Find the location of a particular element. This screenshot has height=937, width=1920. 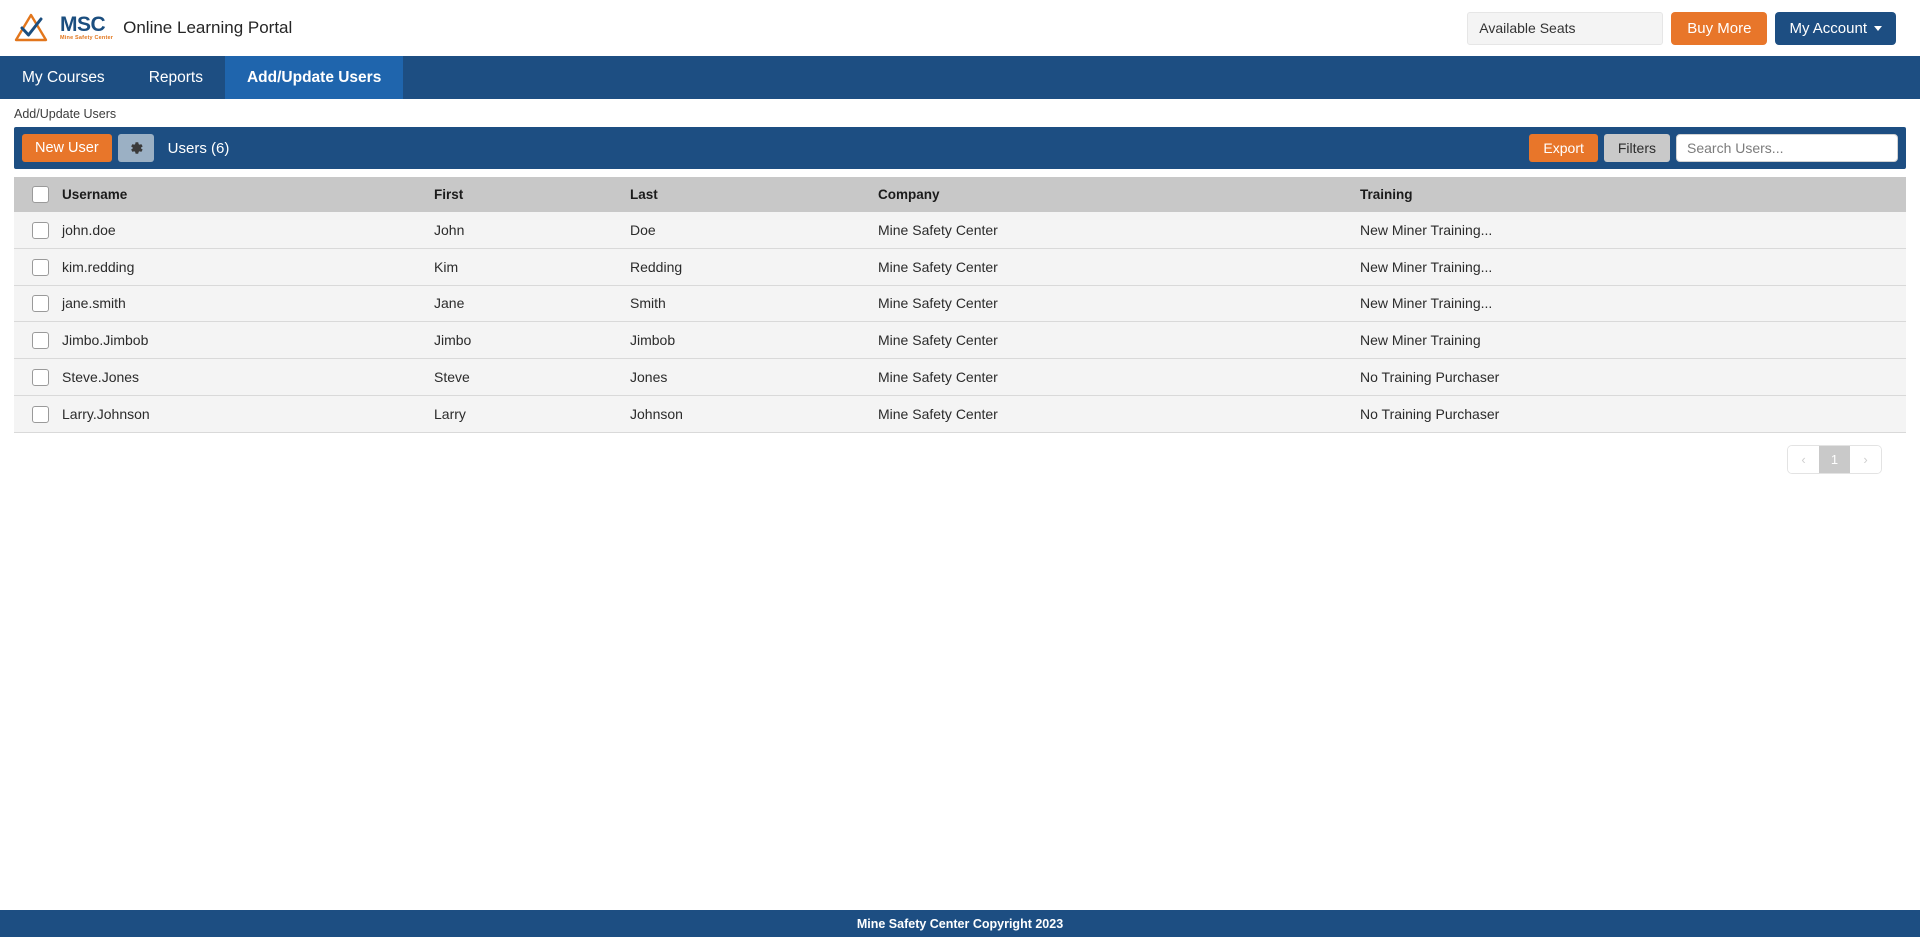

logo-text: MSC is located at coordinates (83, 25).